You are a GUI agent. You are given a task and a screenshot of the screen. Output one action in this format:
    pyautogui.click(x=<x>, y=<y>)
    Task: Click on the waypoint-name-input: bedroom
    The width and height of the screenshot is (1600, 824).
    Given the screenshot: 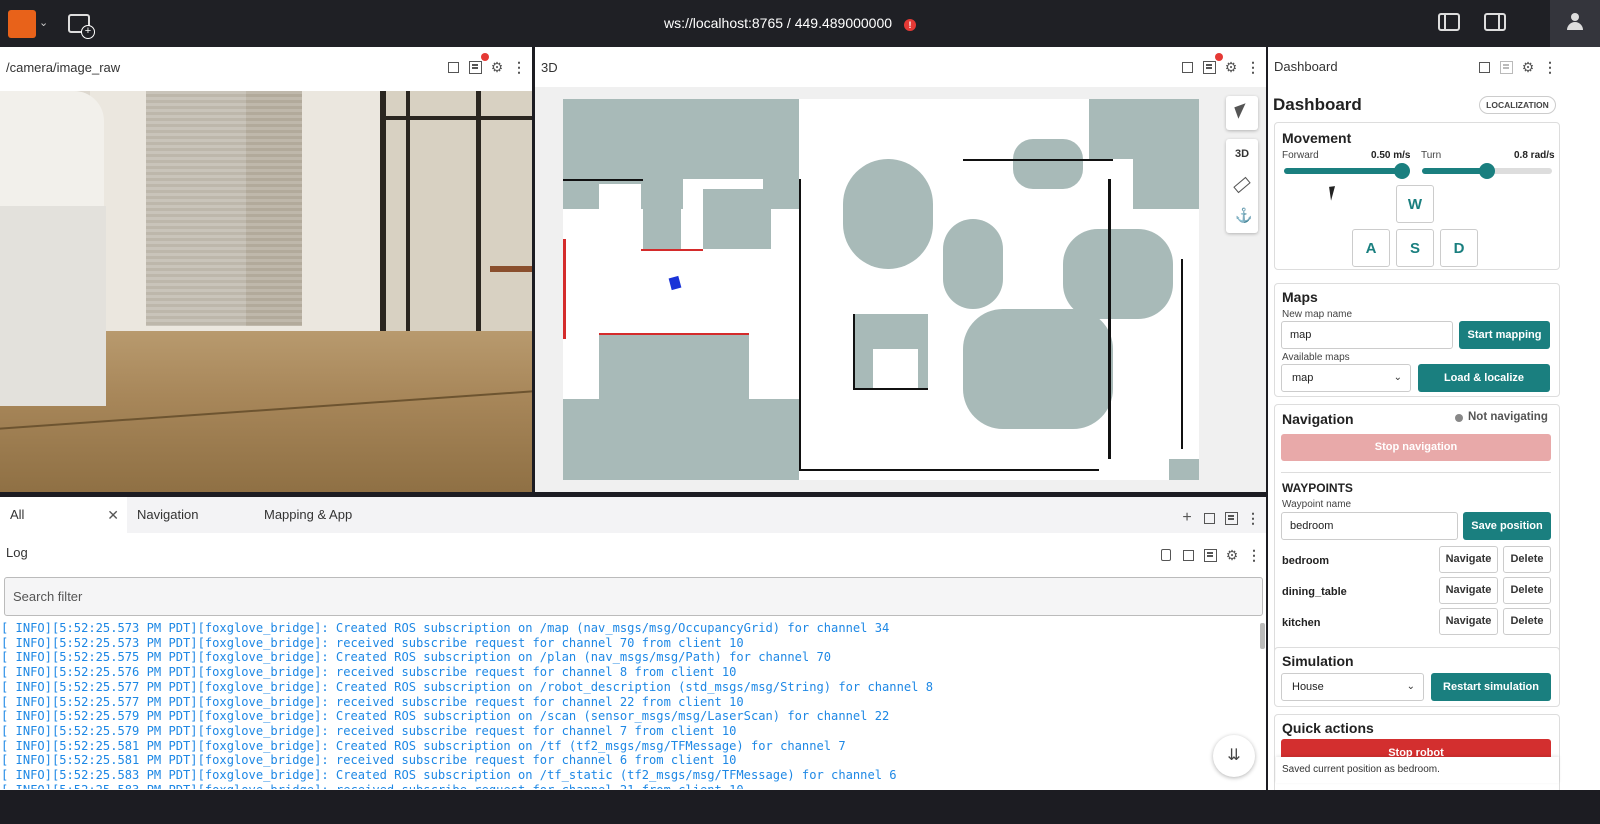 What is the action you would take?
    pyautogui.click(x=1369, y=526)
    